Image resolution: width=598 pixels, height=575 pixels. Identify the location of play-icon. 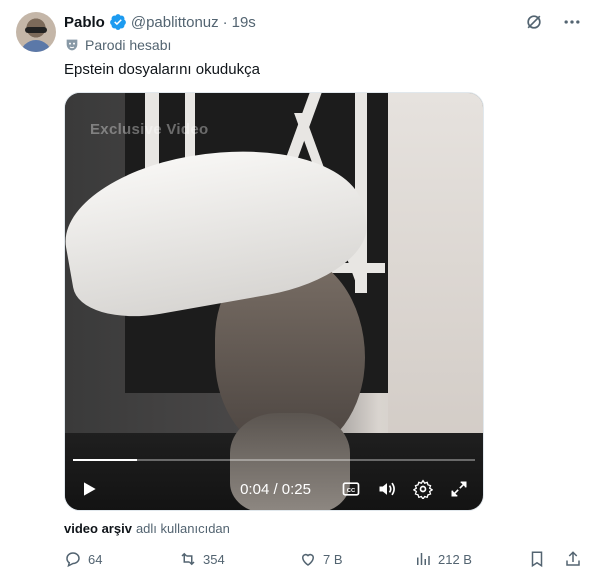
(90, 489).